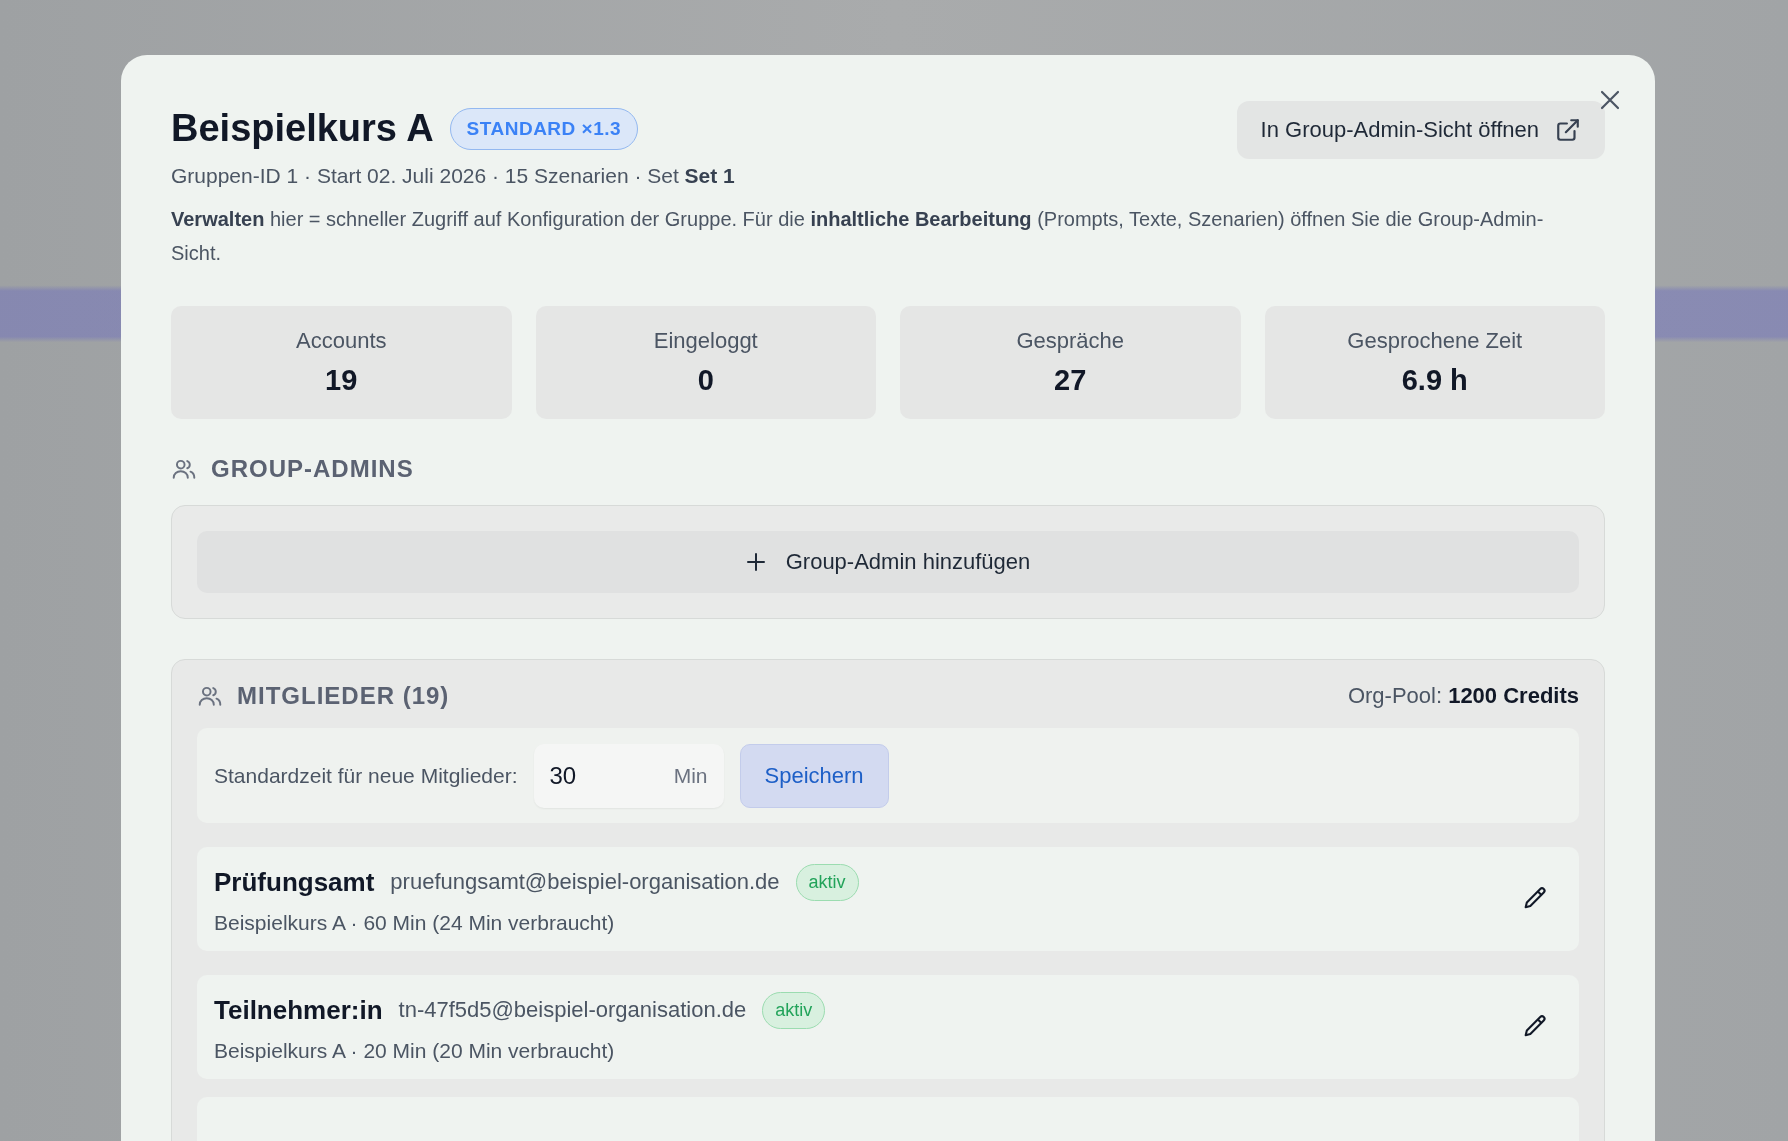 The height and width of the screenshot is (1141, 1788). I want to click on member-email: pruefungsamt@beispiel-organisation.de, so click(585, 882).